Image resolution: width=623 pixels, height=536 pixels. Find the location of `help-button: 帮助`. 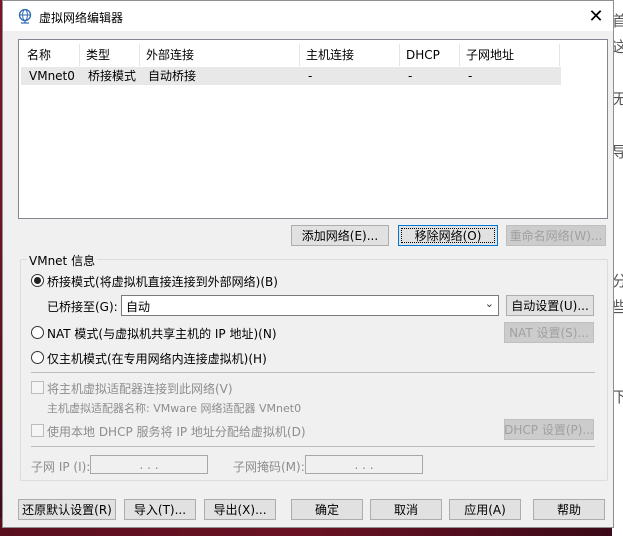

help-button: 帮助 is located at coordinates (569, 509).